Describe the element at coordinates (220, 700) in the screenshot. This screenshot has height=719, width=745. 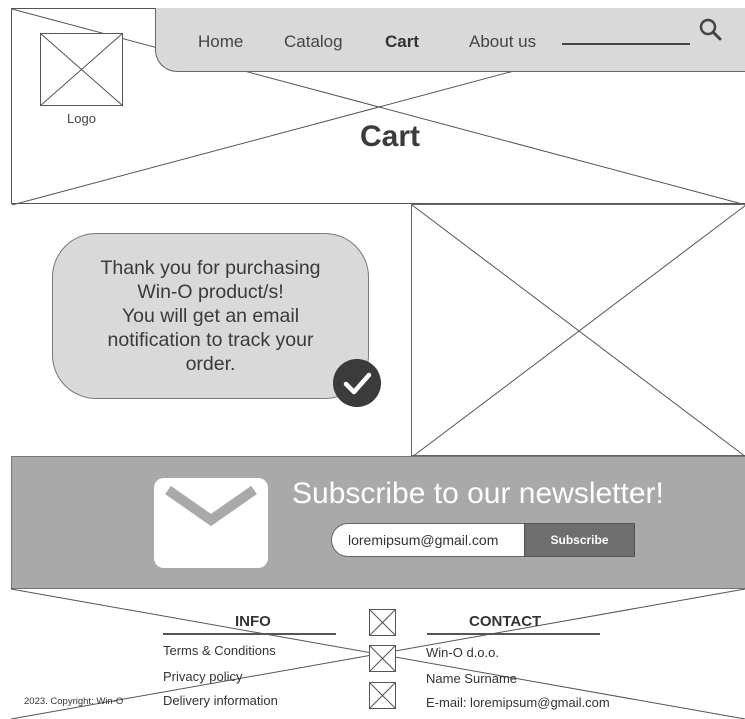
I see `footer-delivery-link: Delivery information` at that location.